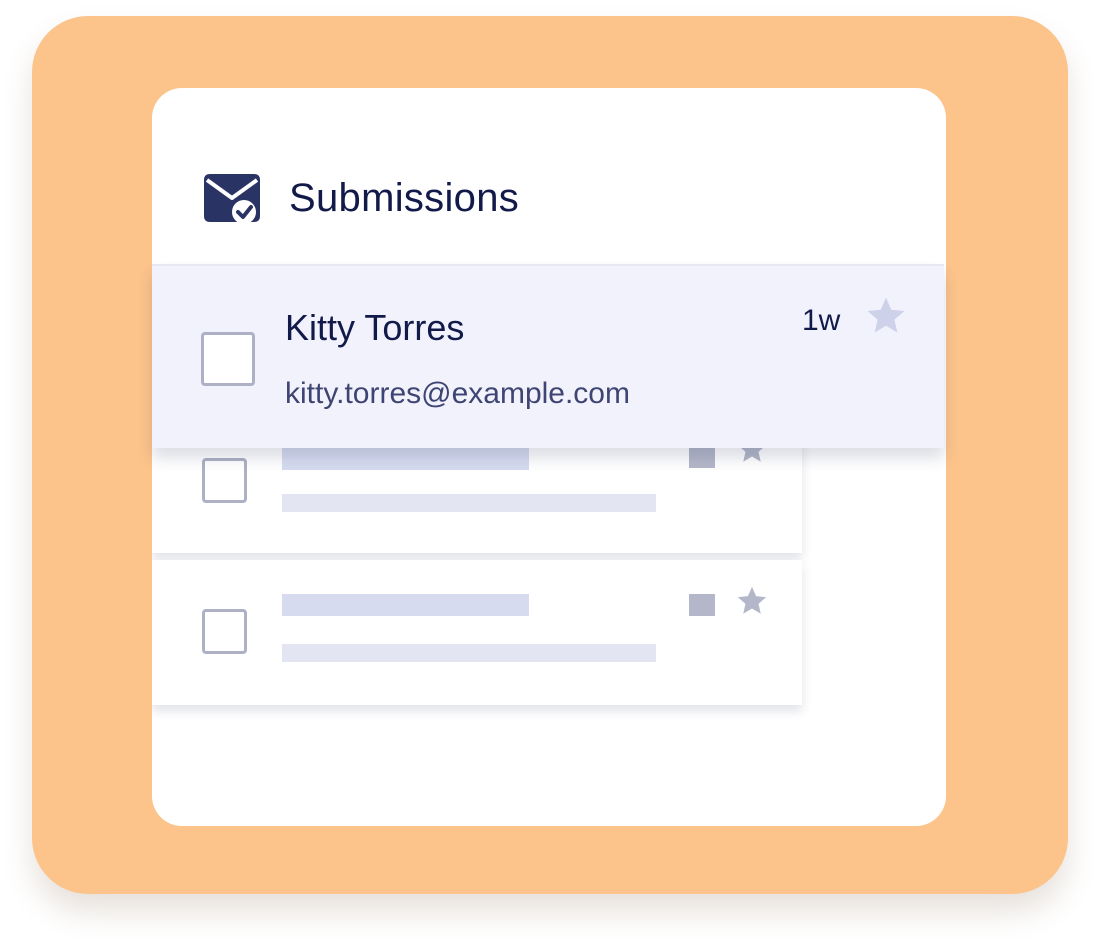 This screenshot has height=943, width=1100. Describe the element at coordinates (457, 393) in the screenshot. I see `submitter-email: kitty.torres@example.com` at that location.